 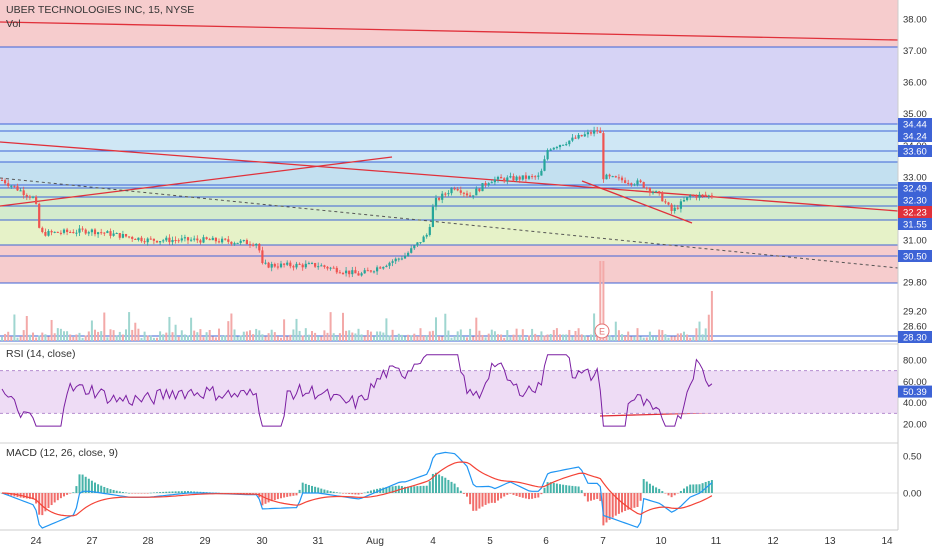 I want to click on time-tick-label: 7, so click(x=603, y=541).